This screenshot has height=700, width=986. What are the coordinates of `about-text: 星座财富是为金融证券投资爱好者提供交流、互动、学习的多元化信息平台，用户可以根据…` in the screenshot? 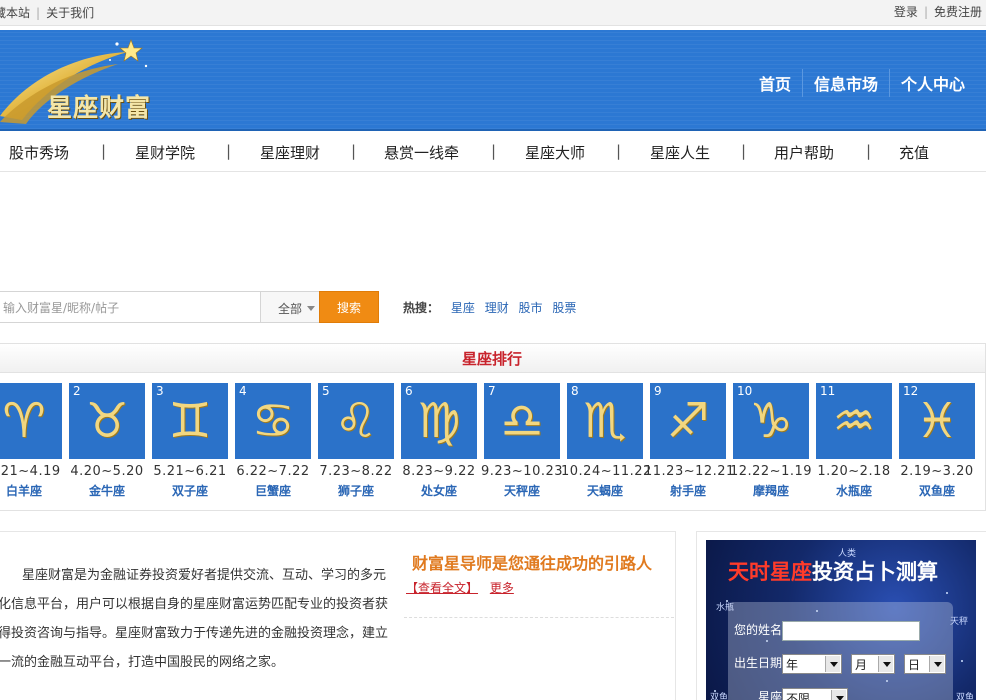 It's located at (197, 619).